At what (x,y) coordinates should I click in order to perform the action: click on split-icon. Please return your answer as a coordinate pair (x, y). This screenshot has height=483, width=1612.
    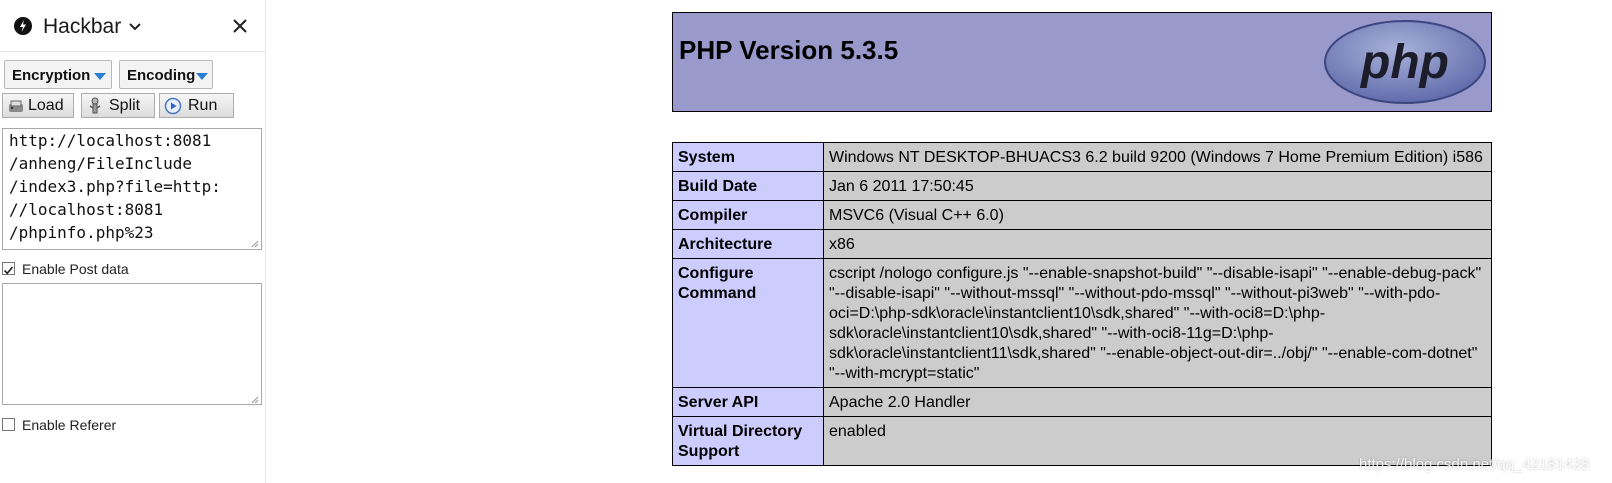
    Looking at the image, I should click on (95, 105).